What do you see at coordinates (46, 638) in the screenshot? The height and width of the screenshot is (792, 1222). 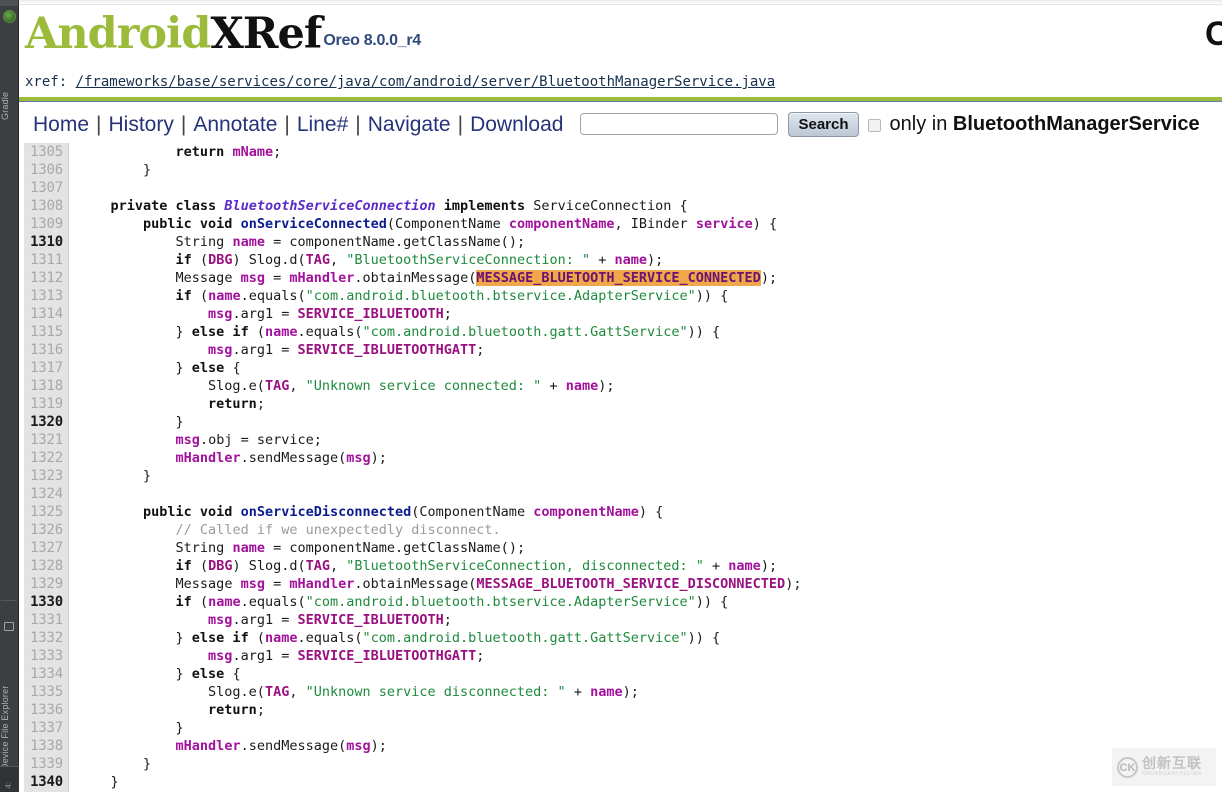 I see `line-number: 1332` at bounding box center [46, 638].